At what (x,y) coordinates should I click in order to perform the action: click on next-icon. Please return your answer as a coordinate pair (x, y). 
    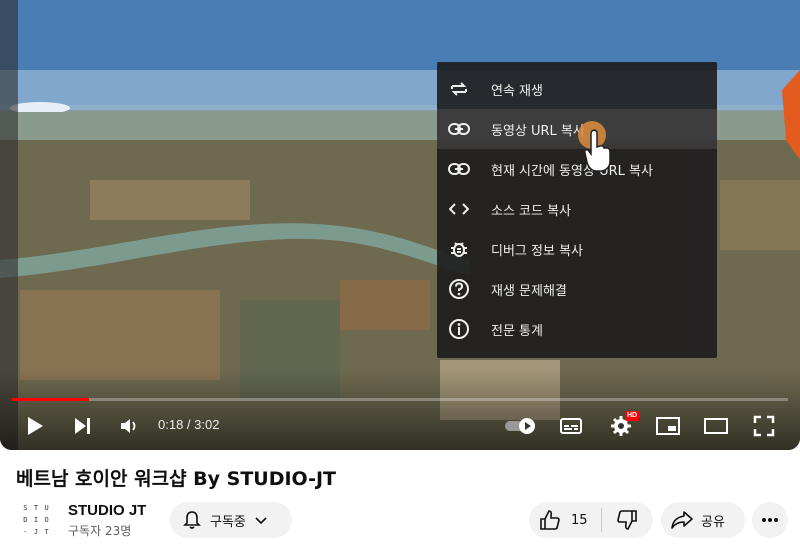
    Looking at the image, I should click on (82, 426).